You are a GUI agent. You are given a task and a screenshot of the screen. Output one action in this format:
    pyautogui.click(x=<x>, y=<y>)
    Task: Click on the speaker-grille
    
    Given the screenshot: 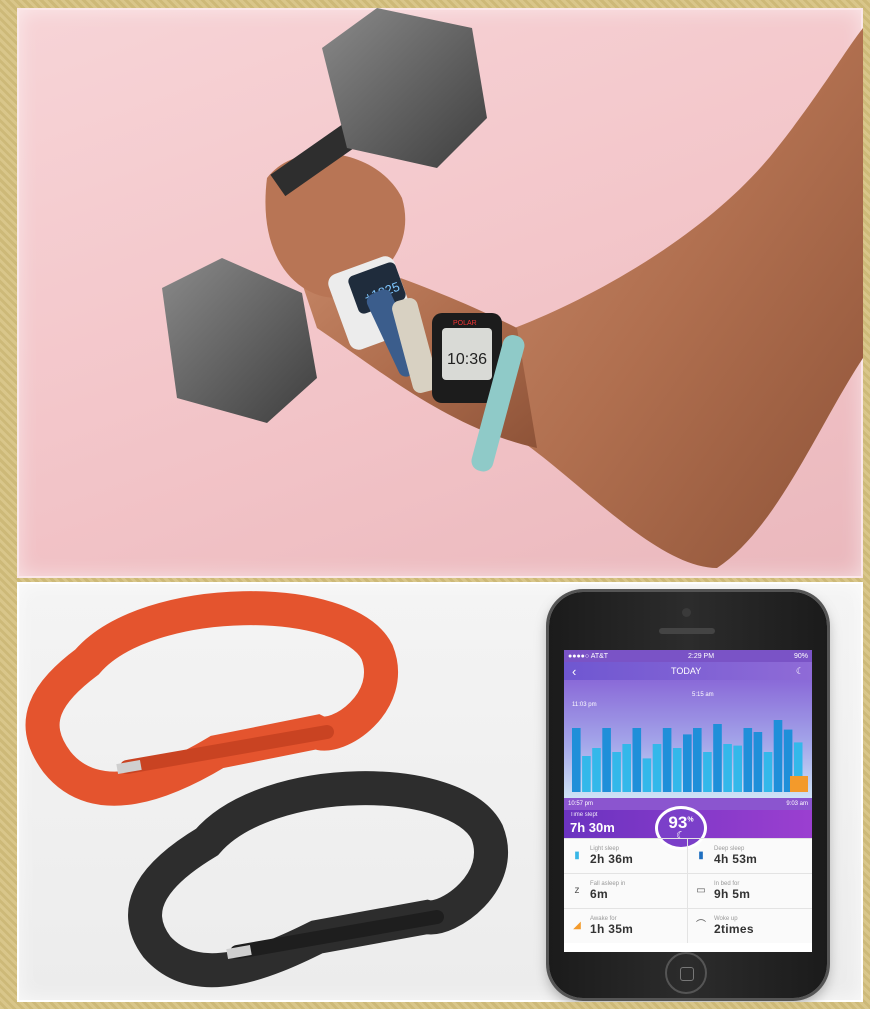 What is the action you would take?
    pyautogui.click(x=687, y=631)
    